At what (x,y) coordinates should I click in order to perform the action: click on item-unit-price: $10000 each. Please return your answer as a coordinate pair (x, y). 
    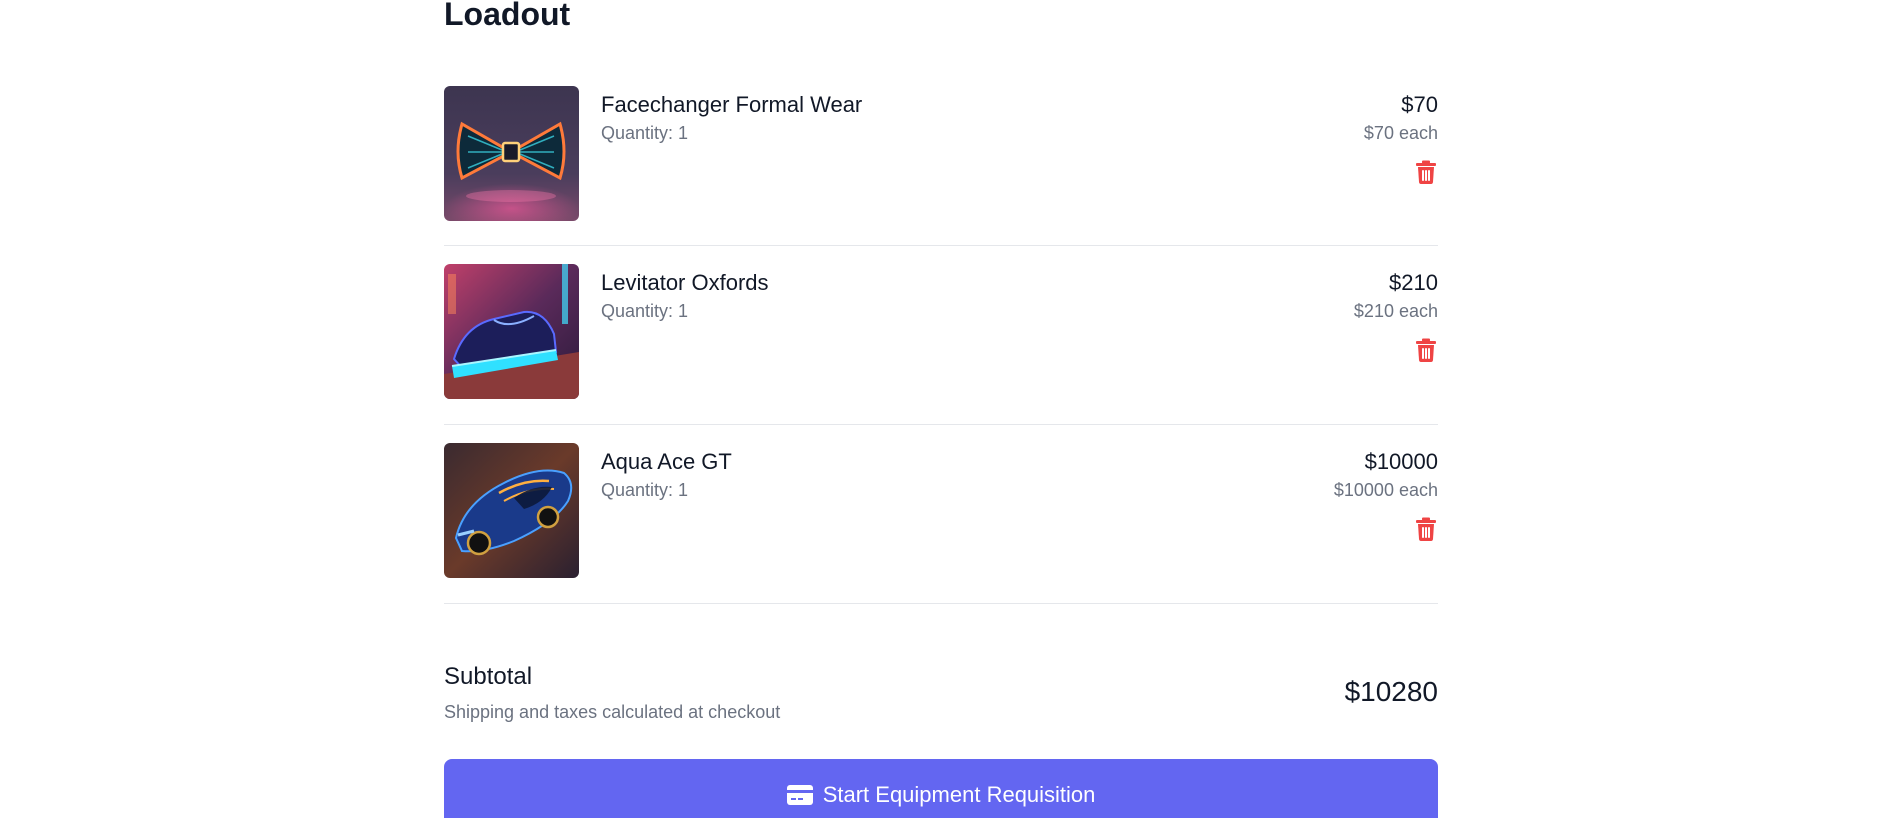
    Looking at the image, I should click on (1385, 490).